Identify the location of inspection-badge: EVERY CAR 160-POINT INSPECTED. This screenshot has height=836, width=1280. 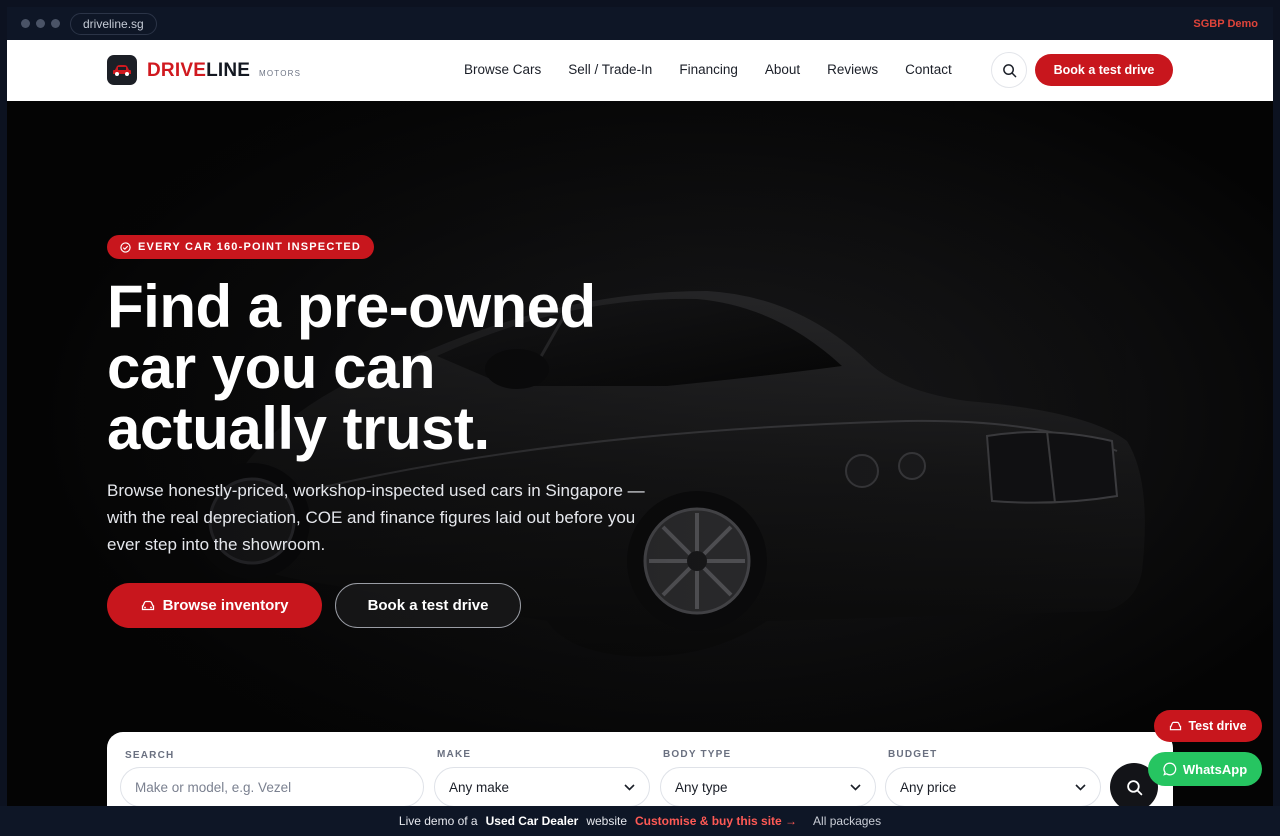
(241, 247).